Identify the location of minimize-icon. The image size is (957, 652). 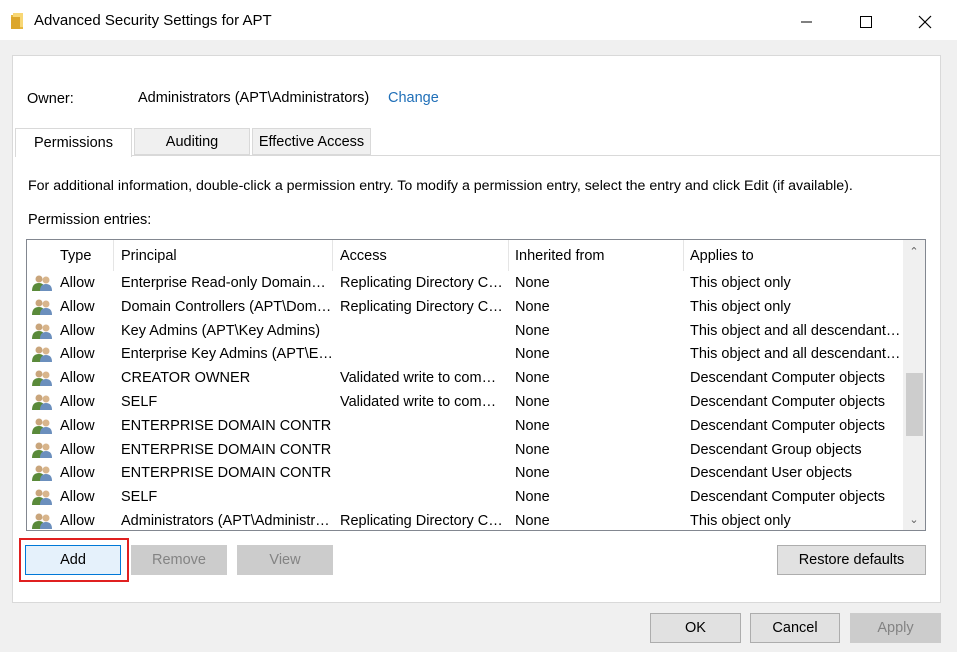
(806, 22).